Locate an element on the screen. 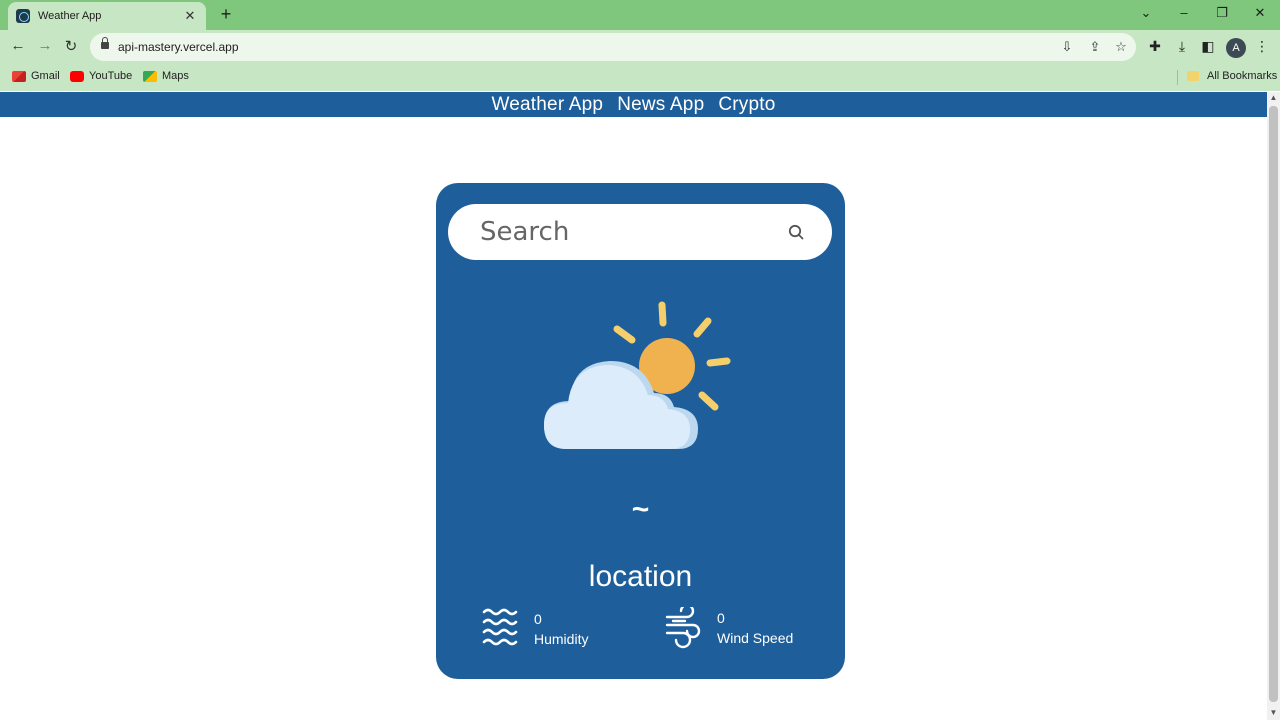  close-tab-icon: ✕ is located at coordinates (190, 16).